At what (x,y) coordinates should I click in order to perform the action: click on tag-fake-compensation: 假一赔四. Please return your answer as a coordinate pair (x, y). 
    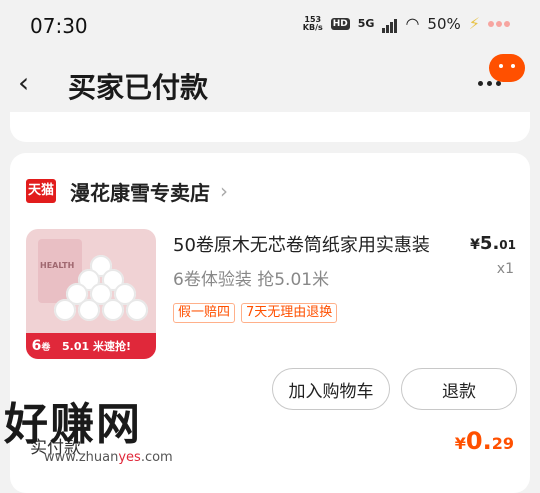
    Looking at the image, I should click on (204, 313).